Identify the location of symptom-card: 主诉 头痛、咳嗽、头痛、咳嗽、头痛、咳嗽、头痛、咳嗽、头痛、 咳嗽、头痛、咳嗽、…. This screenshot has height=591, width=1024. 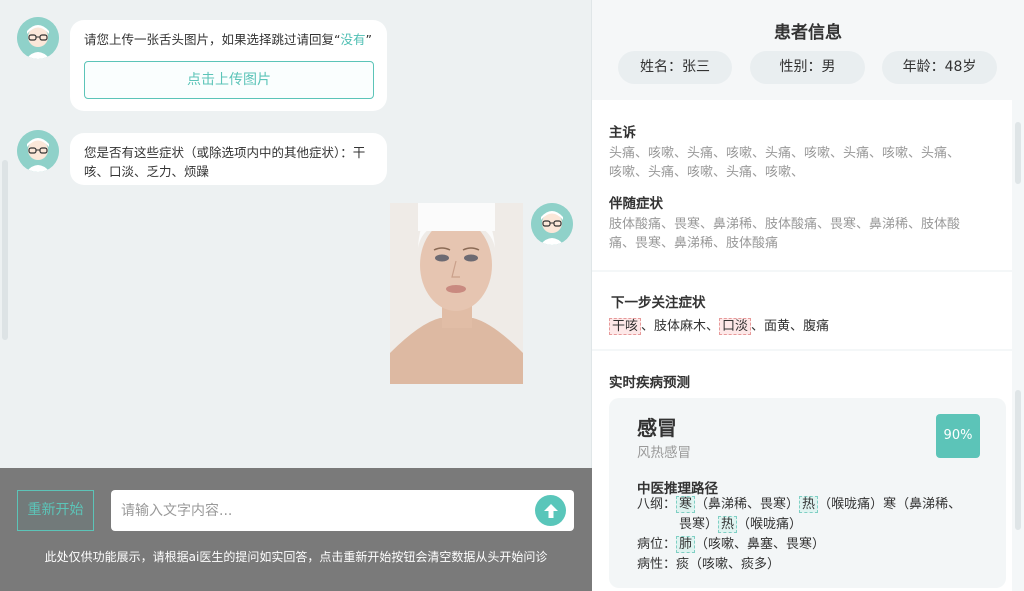
(802, 185).